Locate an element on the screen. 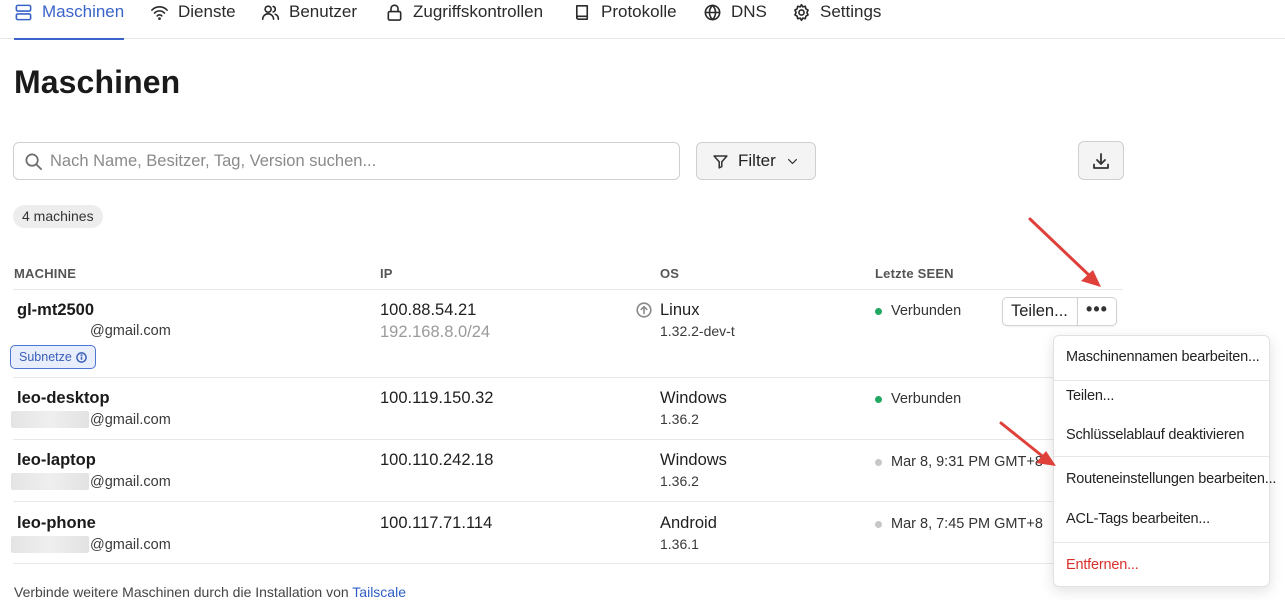 This screenshot has height=600, width=1285. filter-label: Filter is located at coordinates (757, 160).